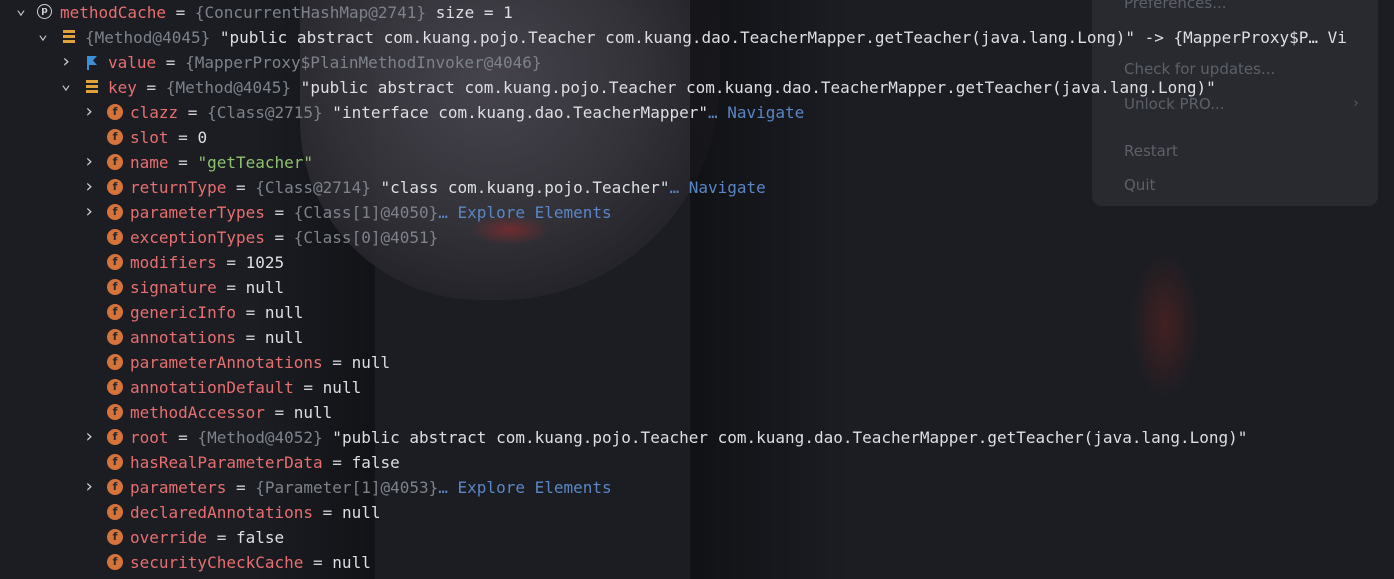  I want to click on var-name: parameterAnnotations, so click(226, 362).